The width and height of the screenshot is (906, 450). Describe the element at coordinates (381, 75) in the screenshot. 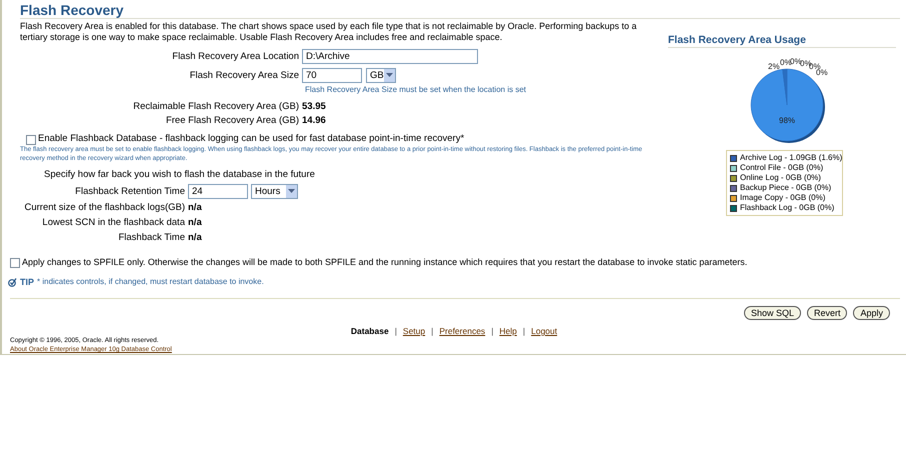

I see `unit-dropdown: GB` at that location.